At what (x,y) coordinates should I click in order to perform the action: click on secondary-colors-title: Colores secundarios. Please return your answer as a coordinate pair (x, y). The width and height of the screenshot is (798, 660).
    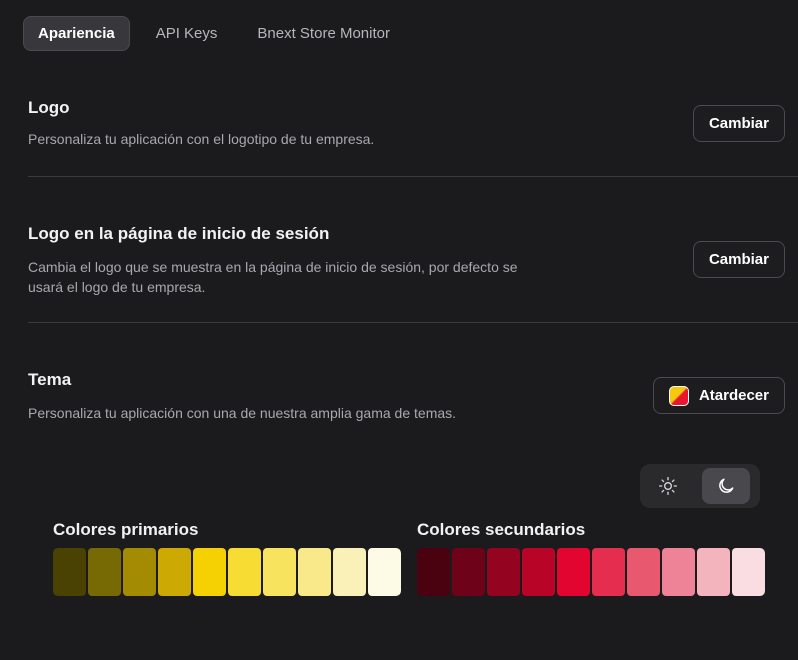
    Looking at the image, I should click on (501, 529).